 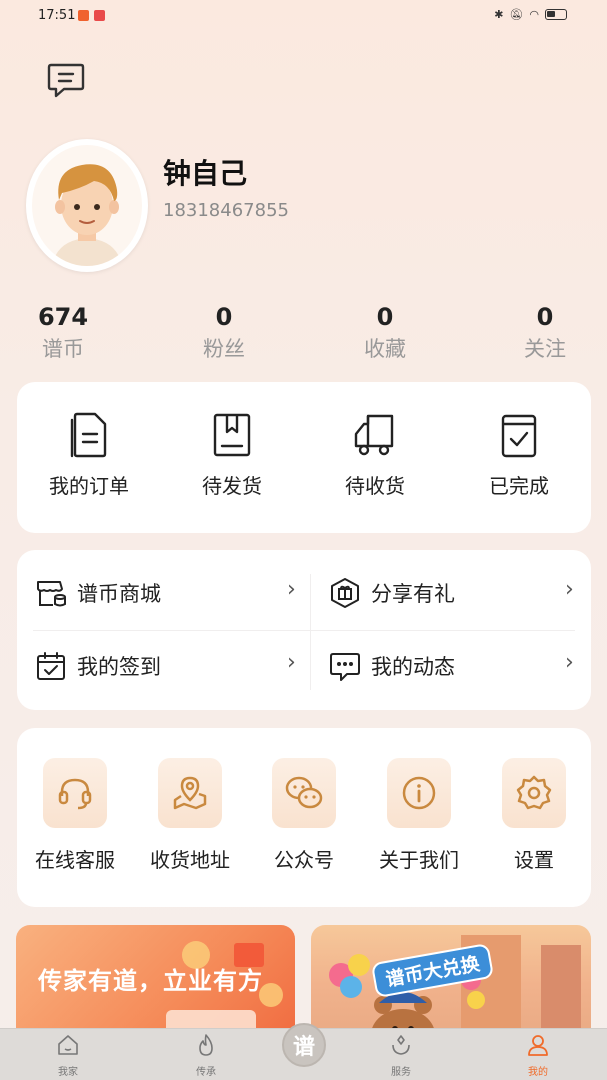 I want to click on pending-shipment-button: 待发货, so click(x=232, y=455).